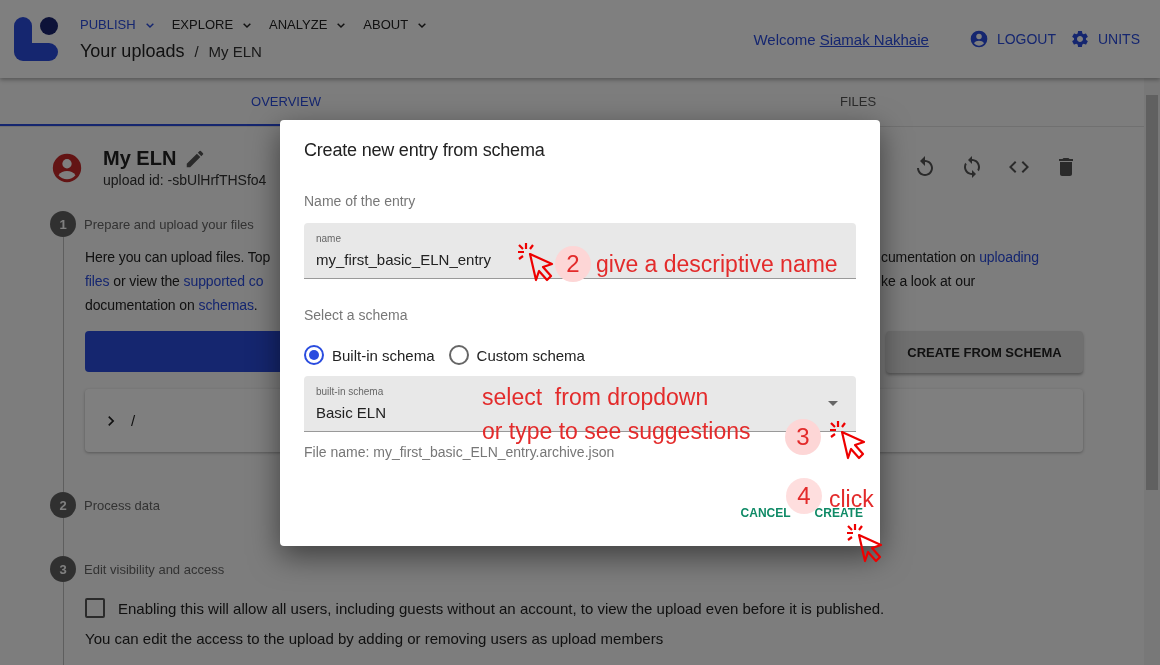  What do you see at coordinates (596, 397) in the screenshot?
I see `annotation-text: select from dropdown` at bounding box center [596, 397].